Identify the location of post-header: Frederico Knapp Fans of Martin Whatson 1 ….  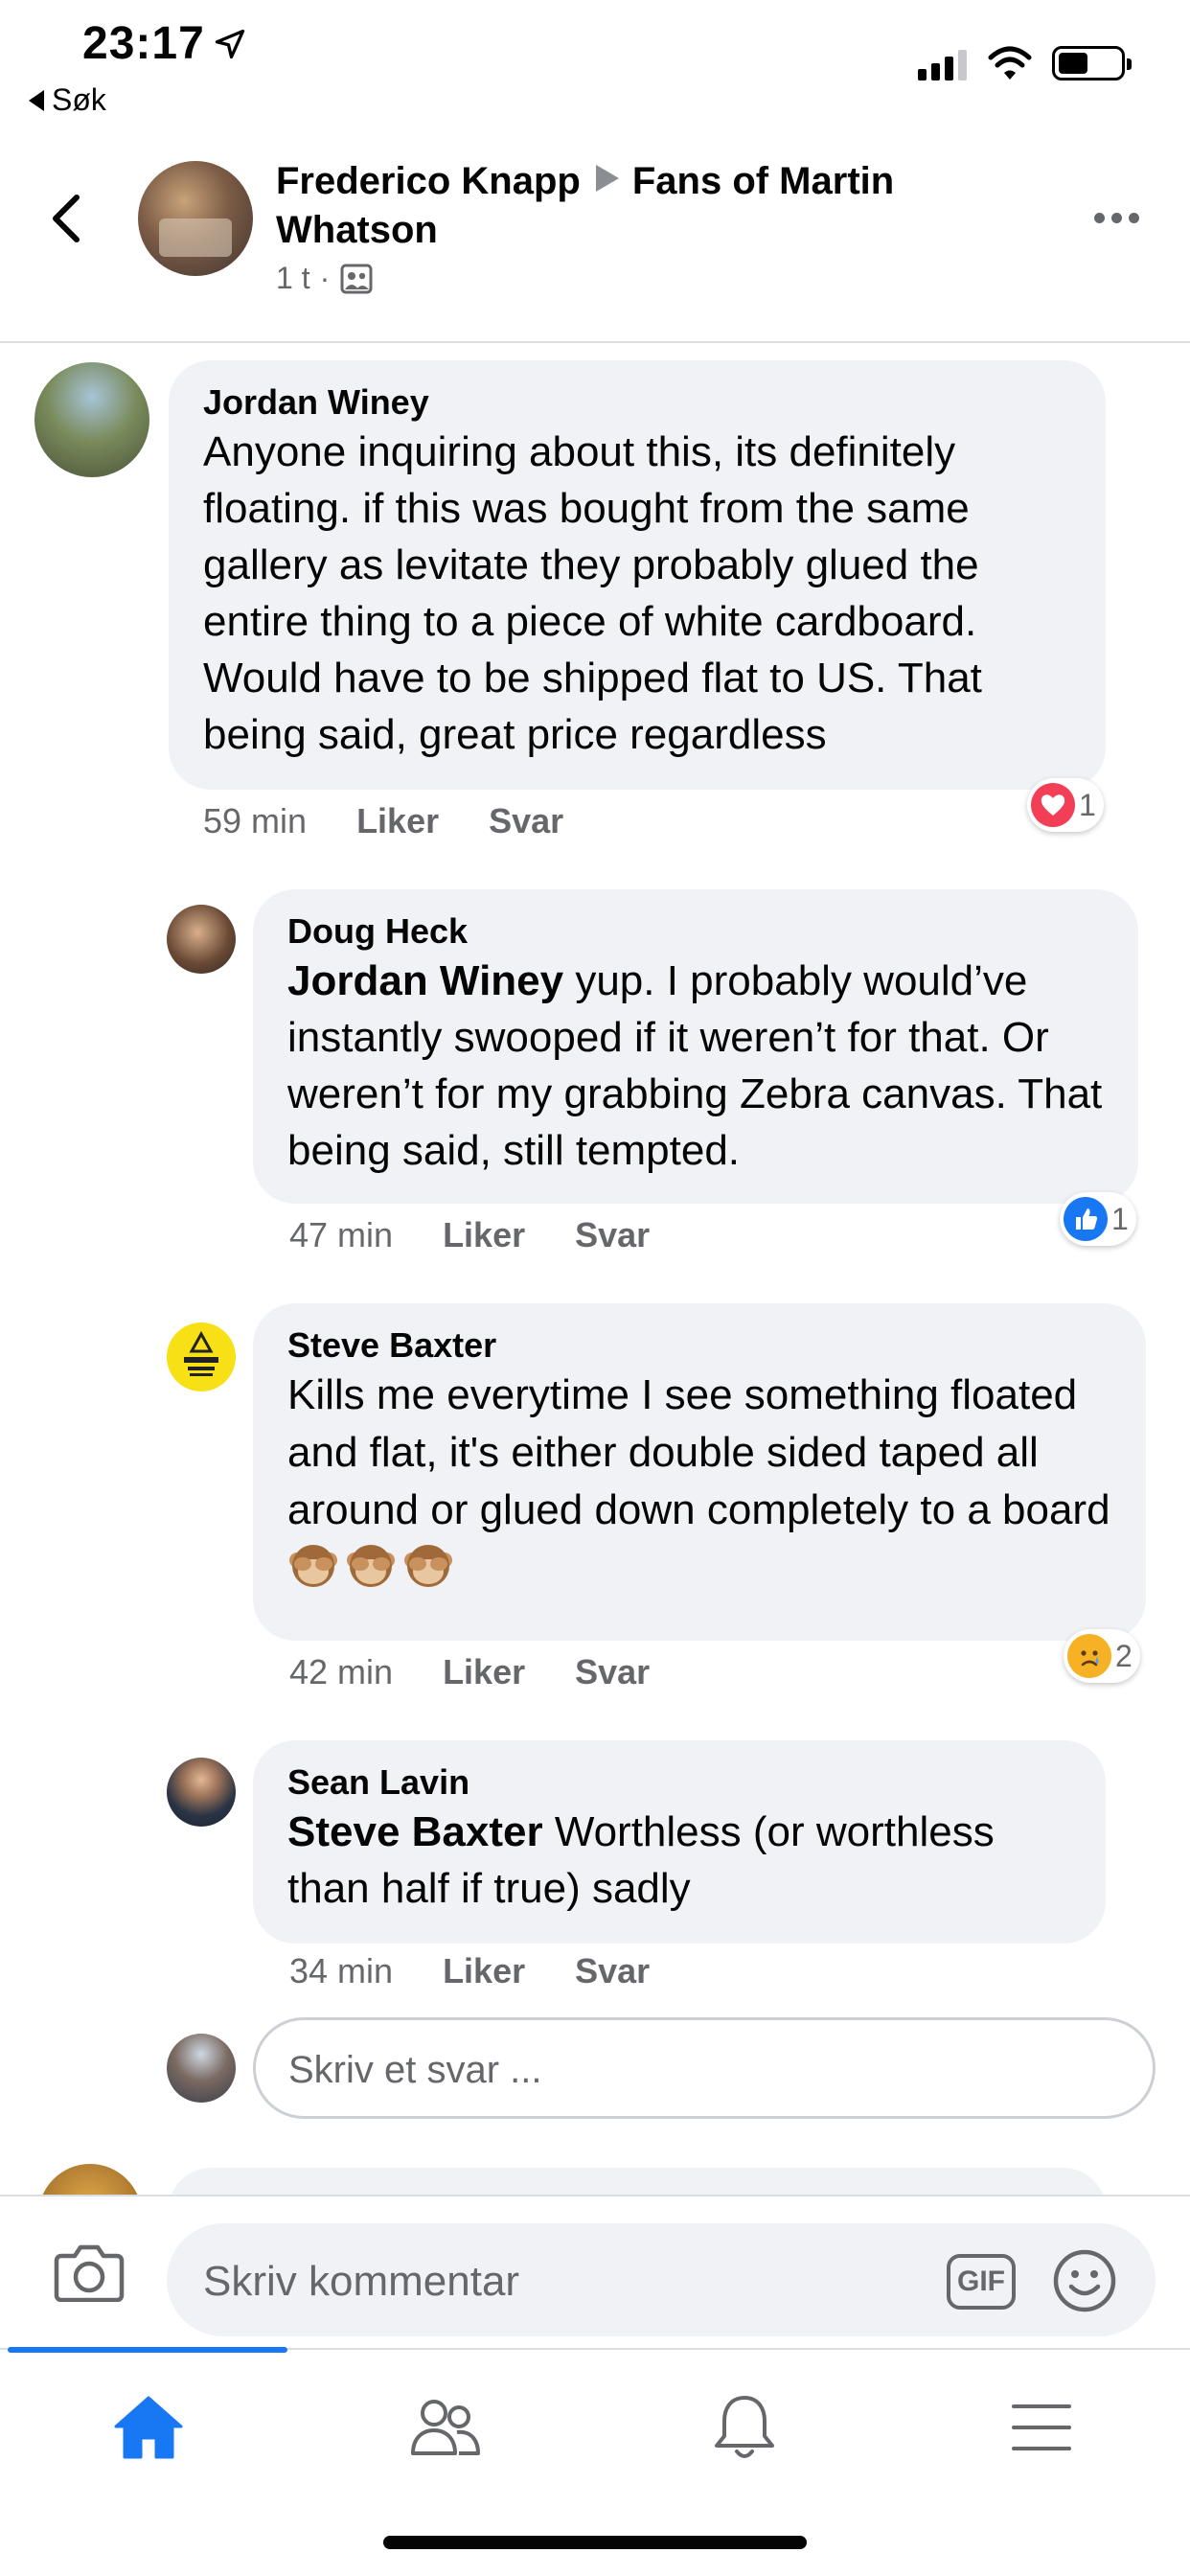
(595, 238).